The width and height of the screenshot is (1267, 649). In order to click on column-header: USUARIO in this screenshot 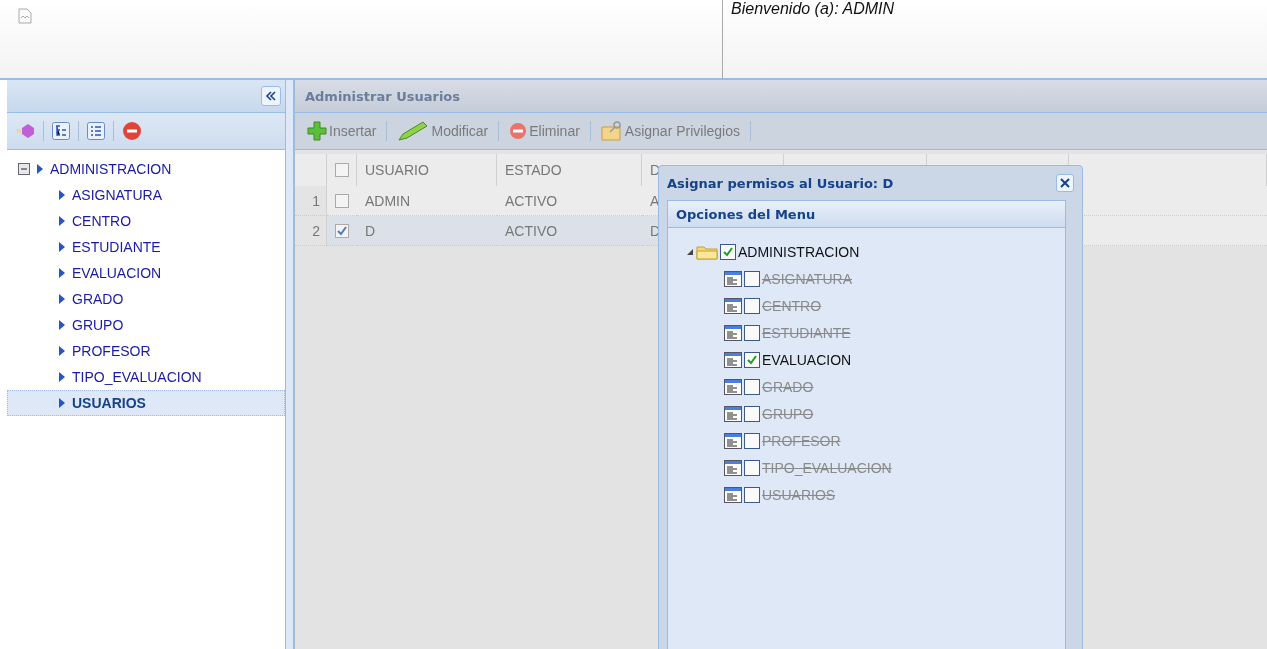, I will do `click(427, 170)`.